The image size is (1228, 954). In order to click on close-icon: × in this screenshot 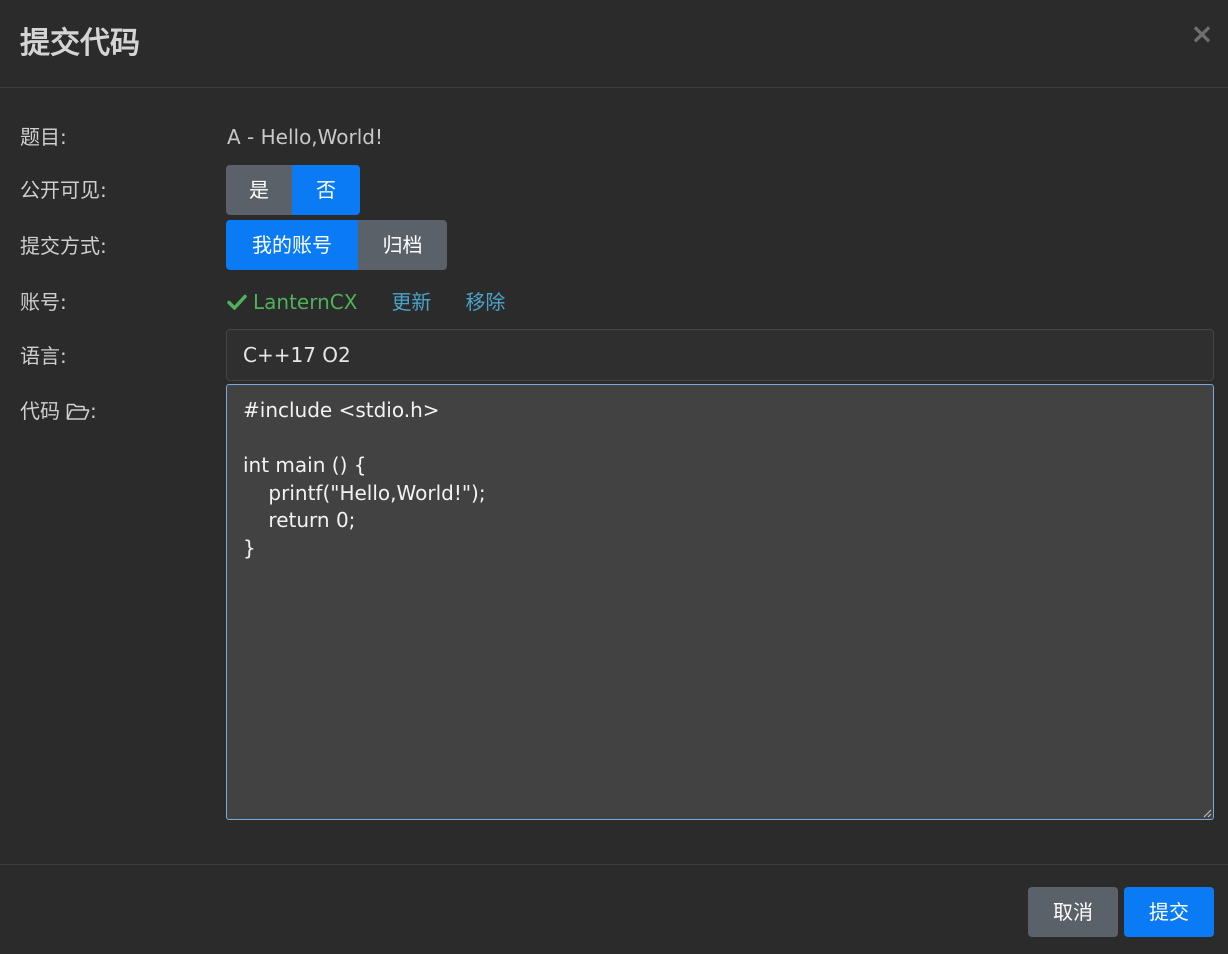, I will do `click(1202, 34)`.